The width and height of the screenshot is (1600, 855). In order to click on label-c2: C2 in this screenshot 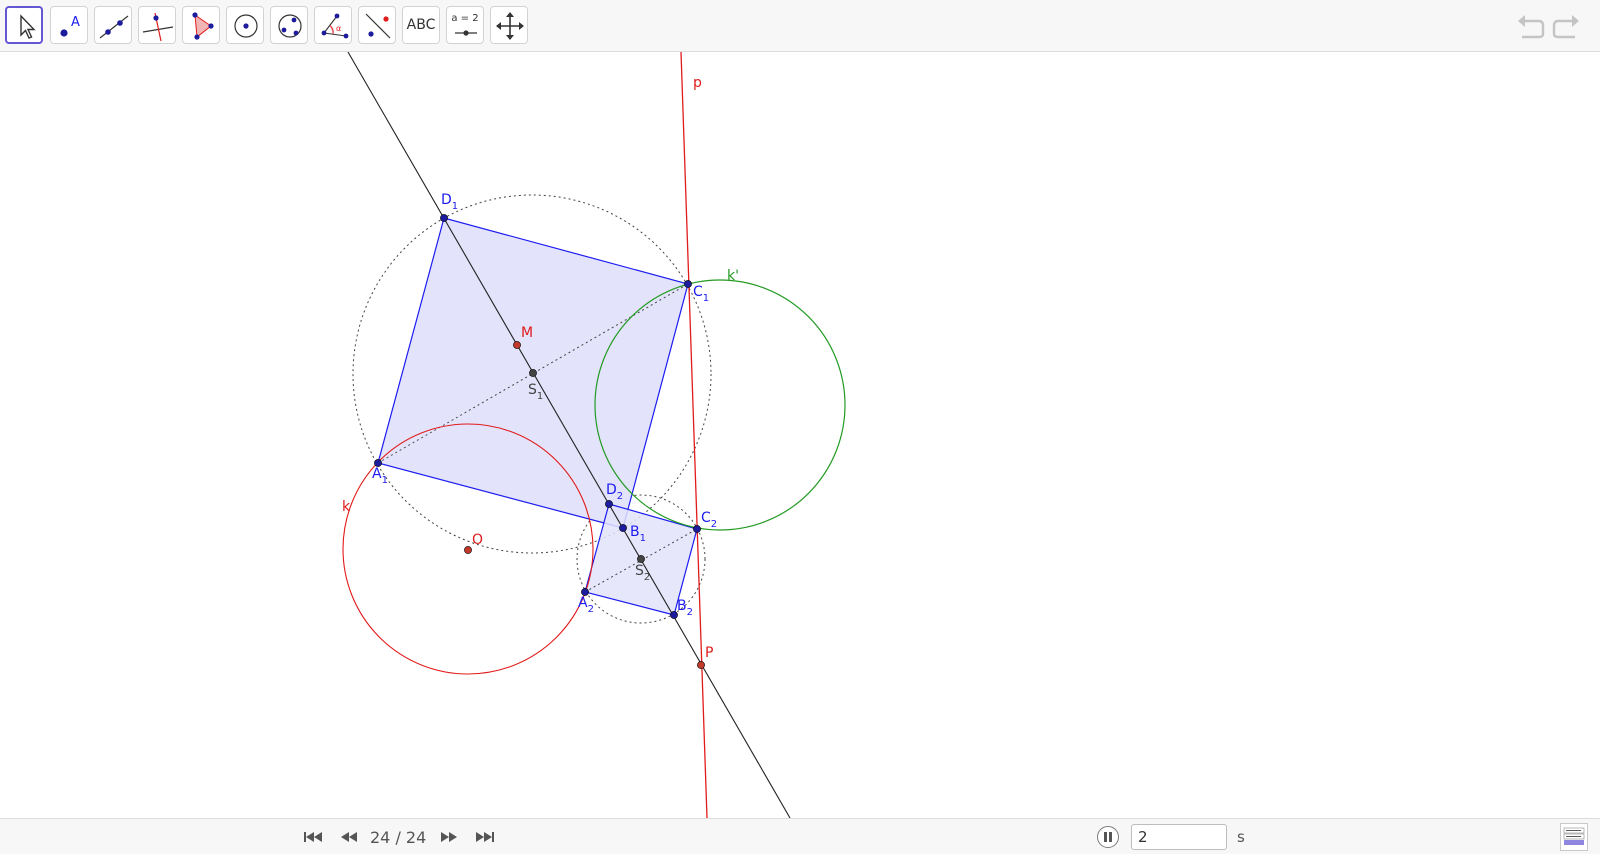, I will do `click(709, 520)`.